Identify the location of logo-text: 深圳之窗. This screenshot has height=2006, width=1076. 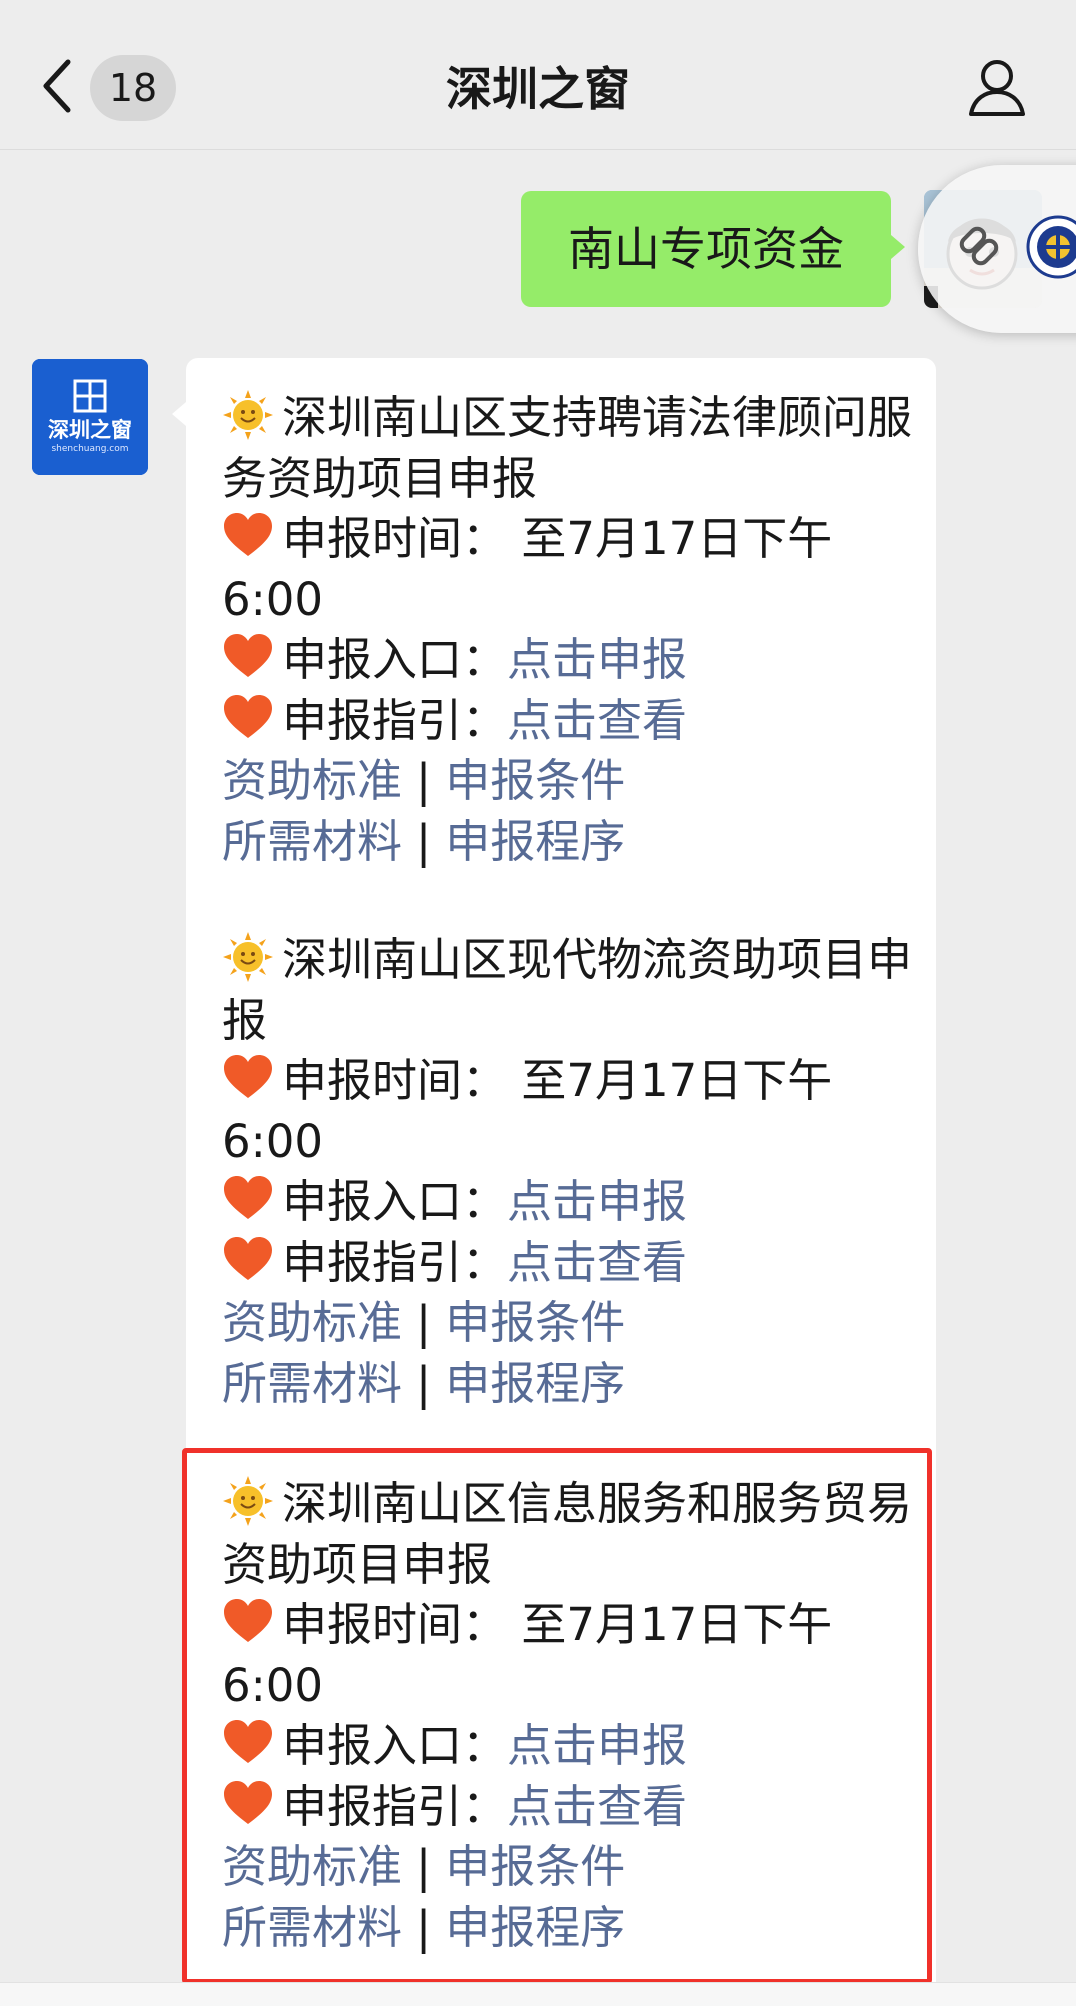
(90, 430).